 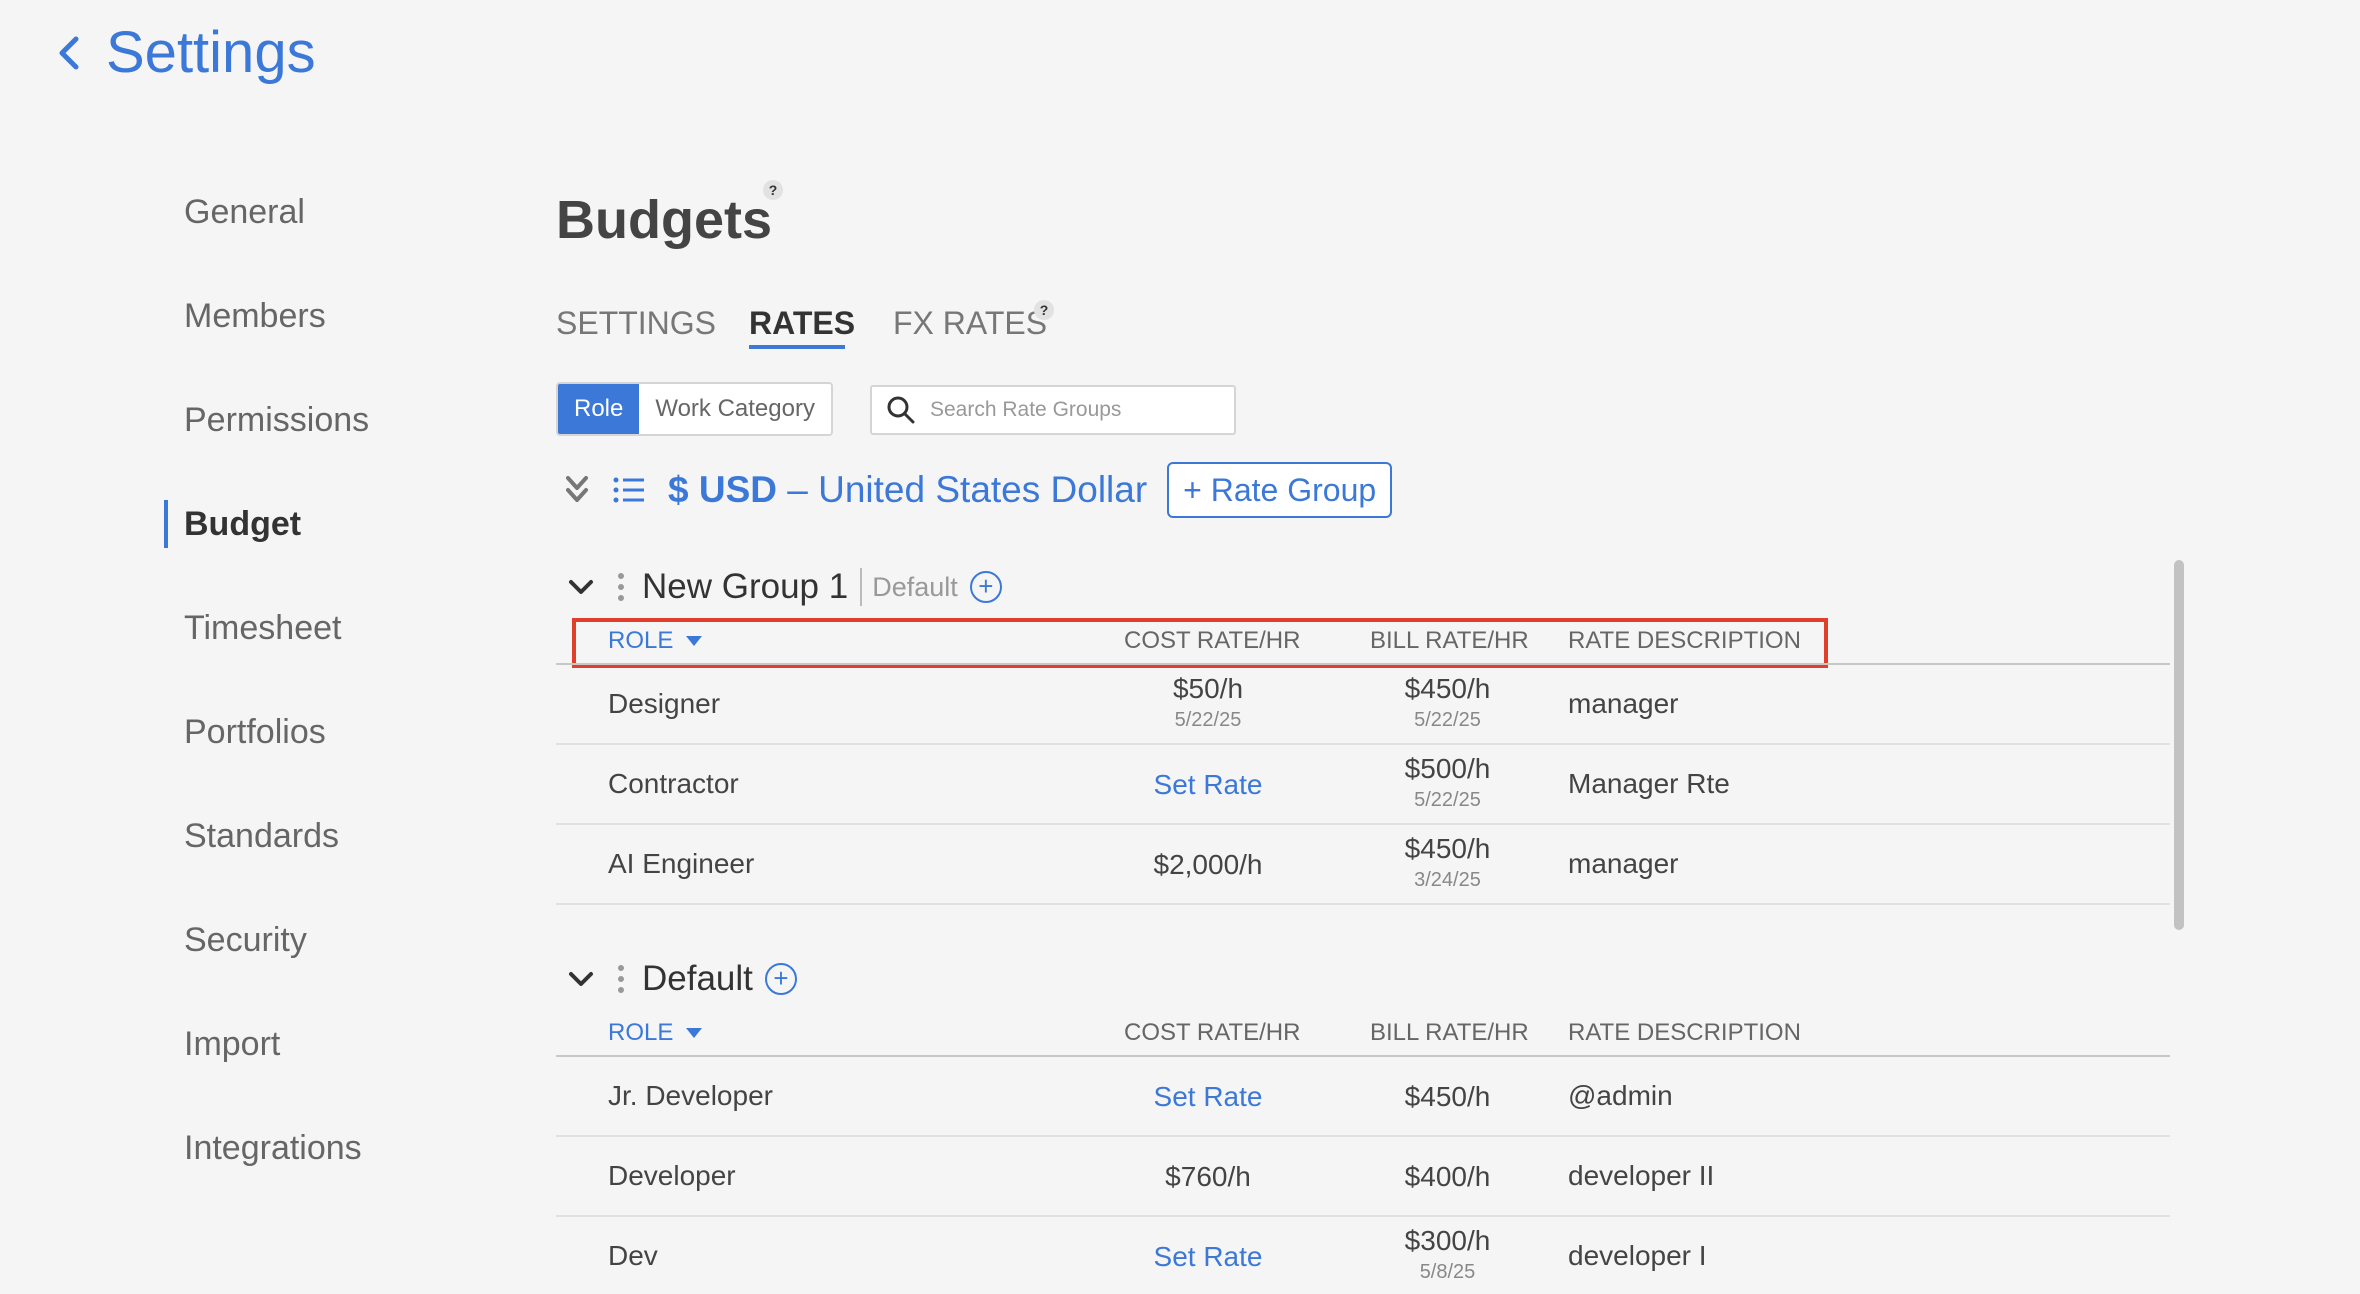 I want to click on sidebar-item-import: Import, so click(x=232, y=1044).